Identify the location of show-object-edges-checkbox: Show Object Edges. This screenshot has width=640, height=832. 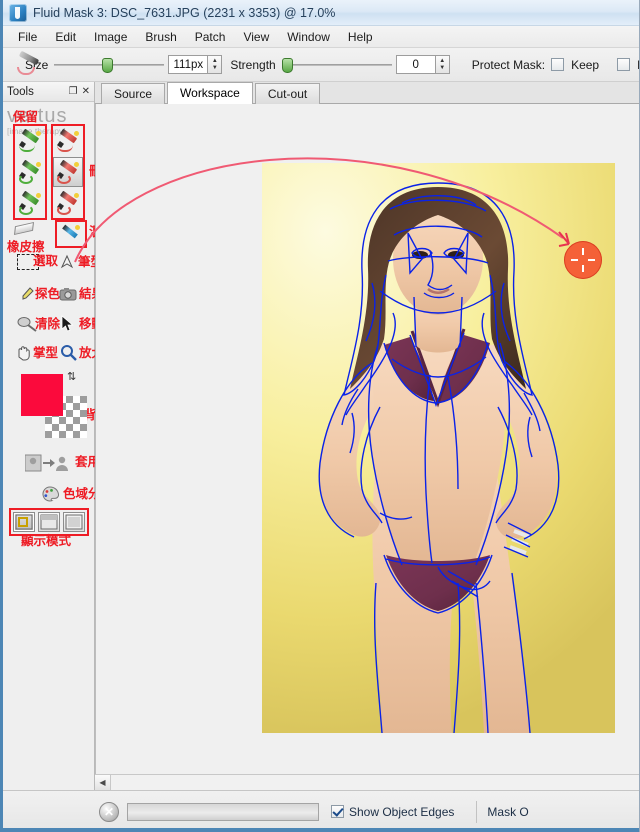
(392, 812).